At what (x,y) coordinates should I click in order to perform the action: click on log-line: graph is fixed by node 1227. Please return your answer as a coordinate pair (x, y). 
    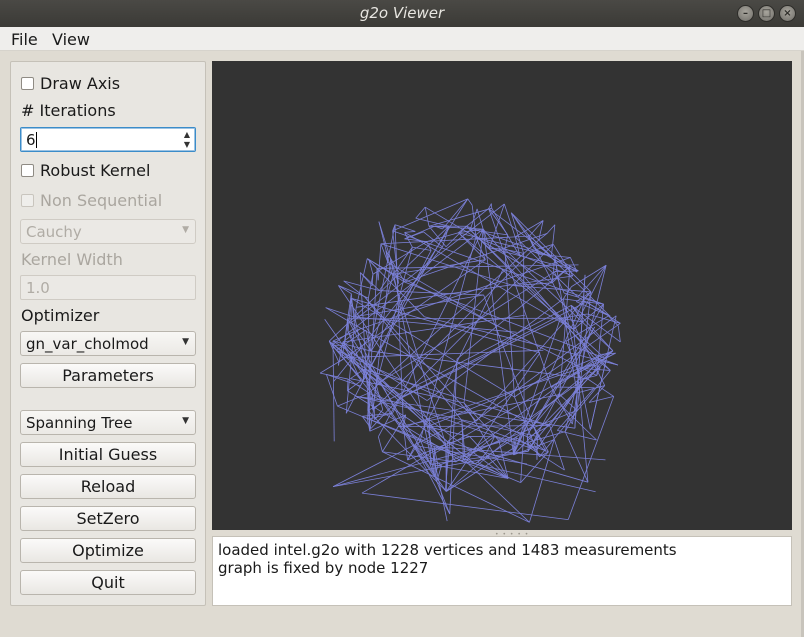
    Looking at the image, I should click on (323, 568).